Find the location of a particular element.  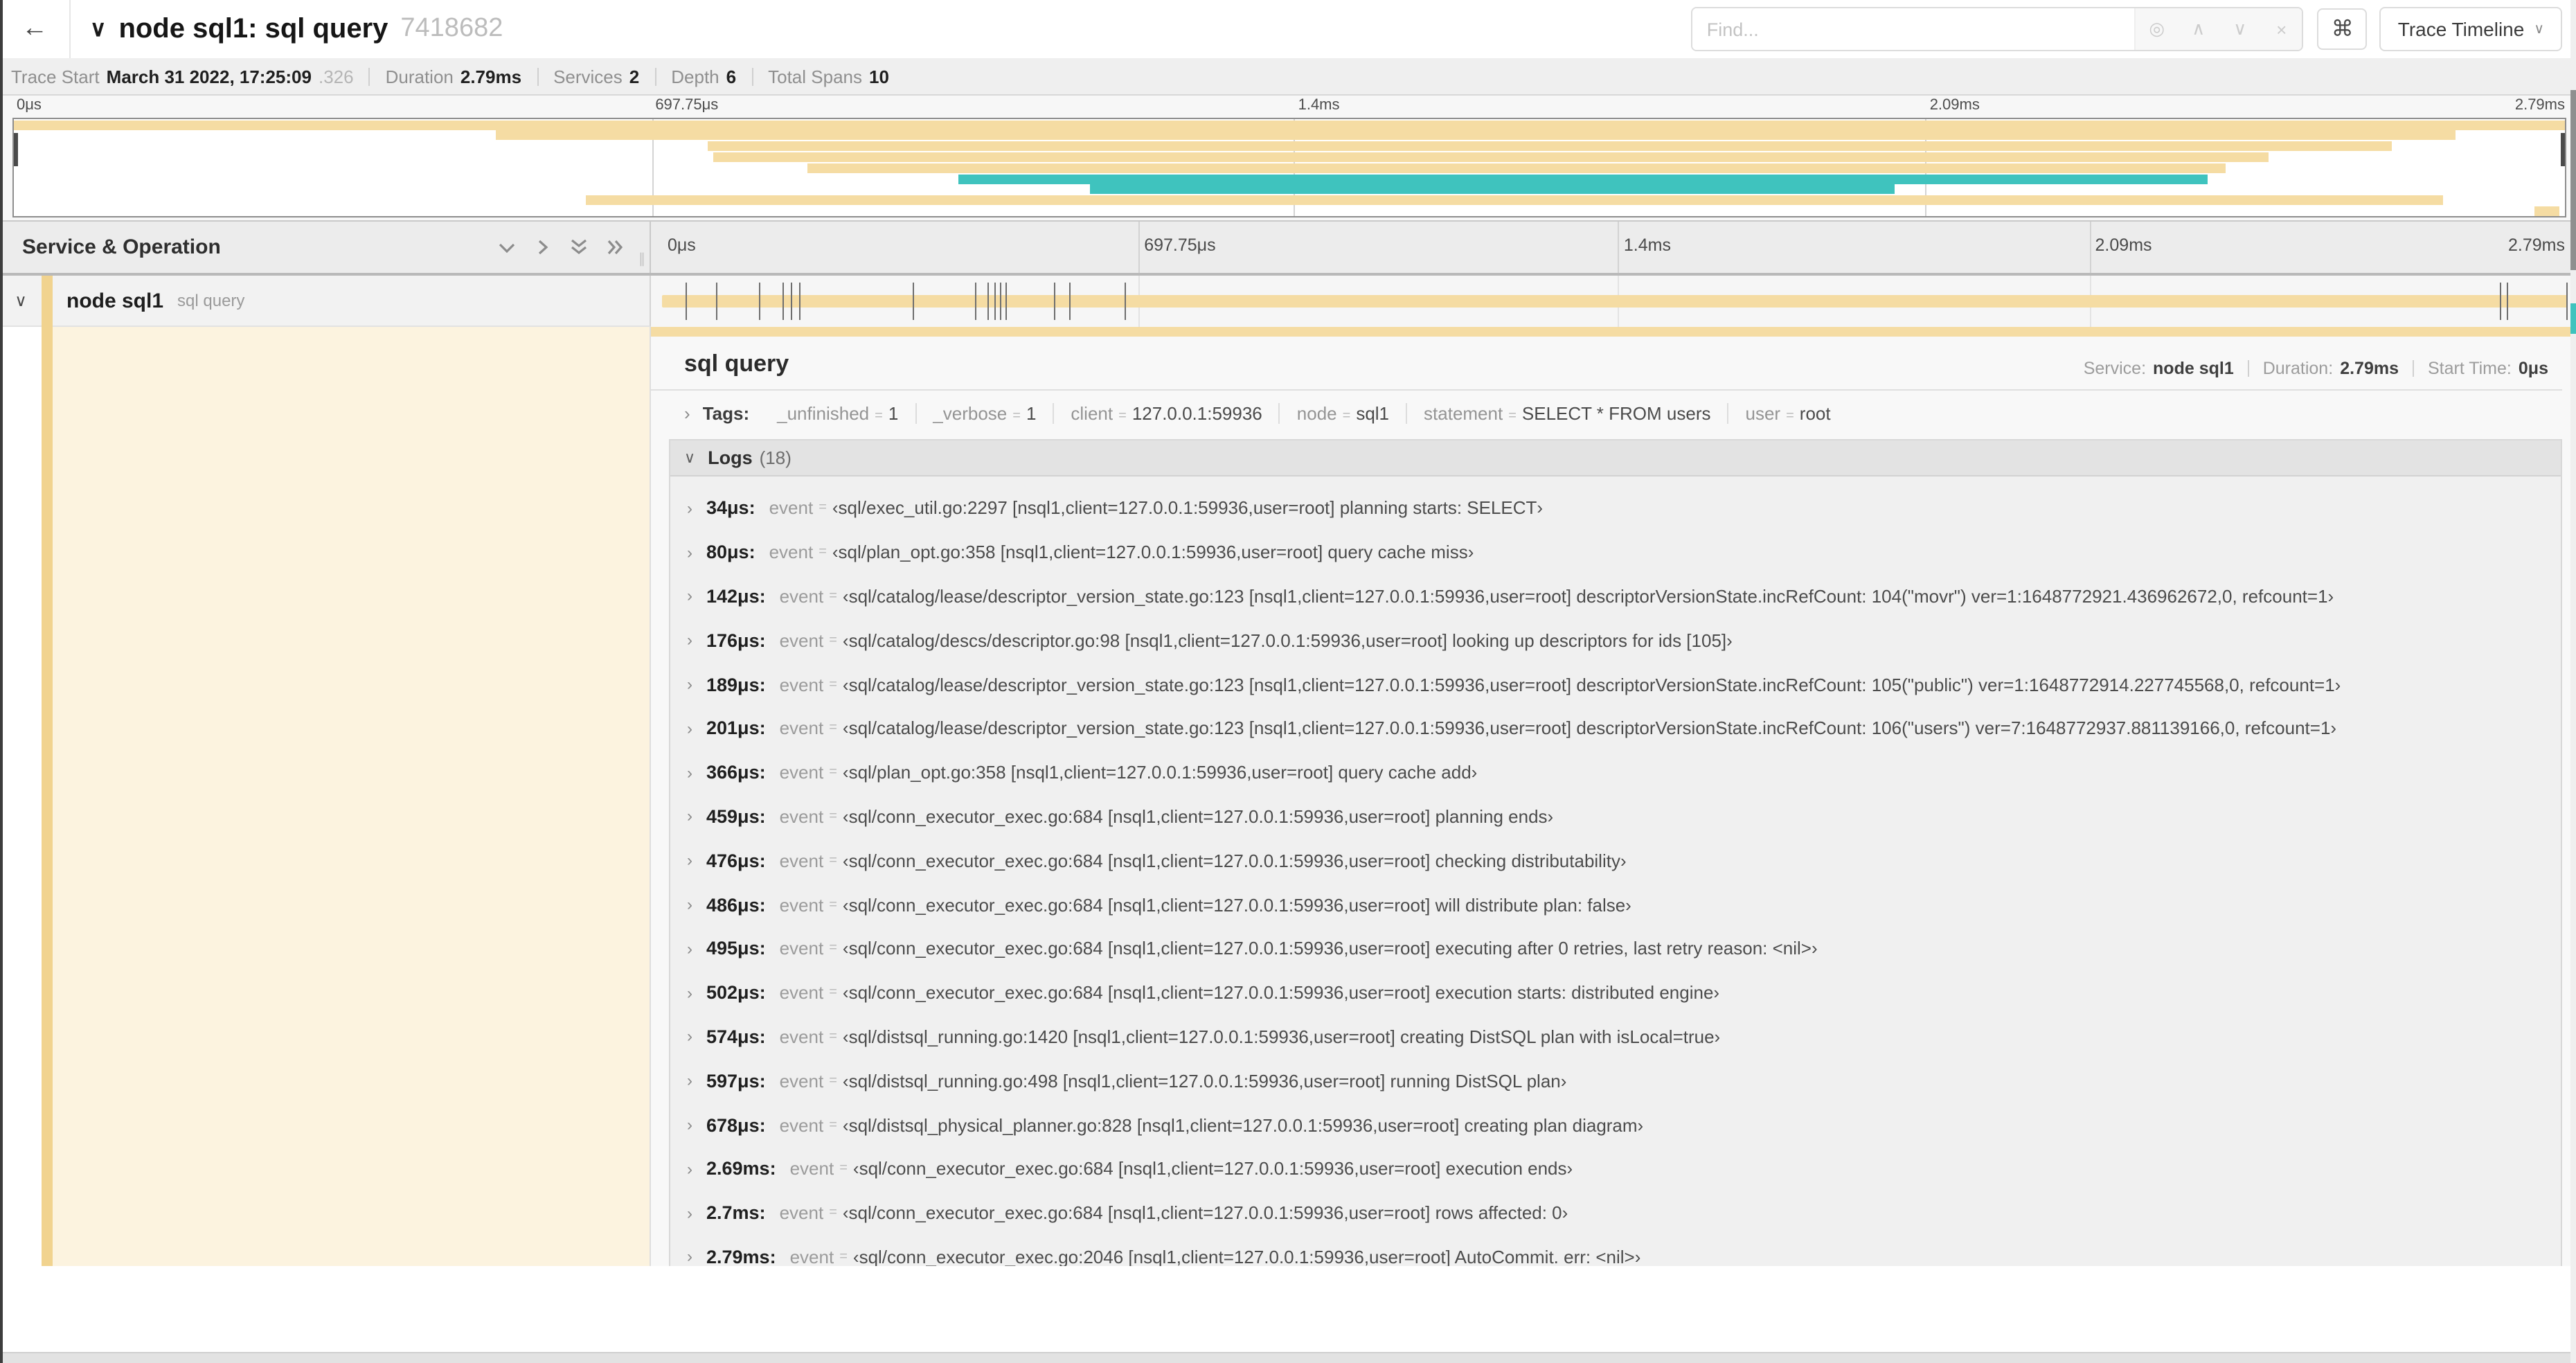

log-timestamp: 2.69ms: is located at coordinates (741, 1168).